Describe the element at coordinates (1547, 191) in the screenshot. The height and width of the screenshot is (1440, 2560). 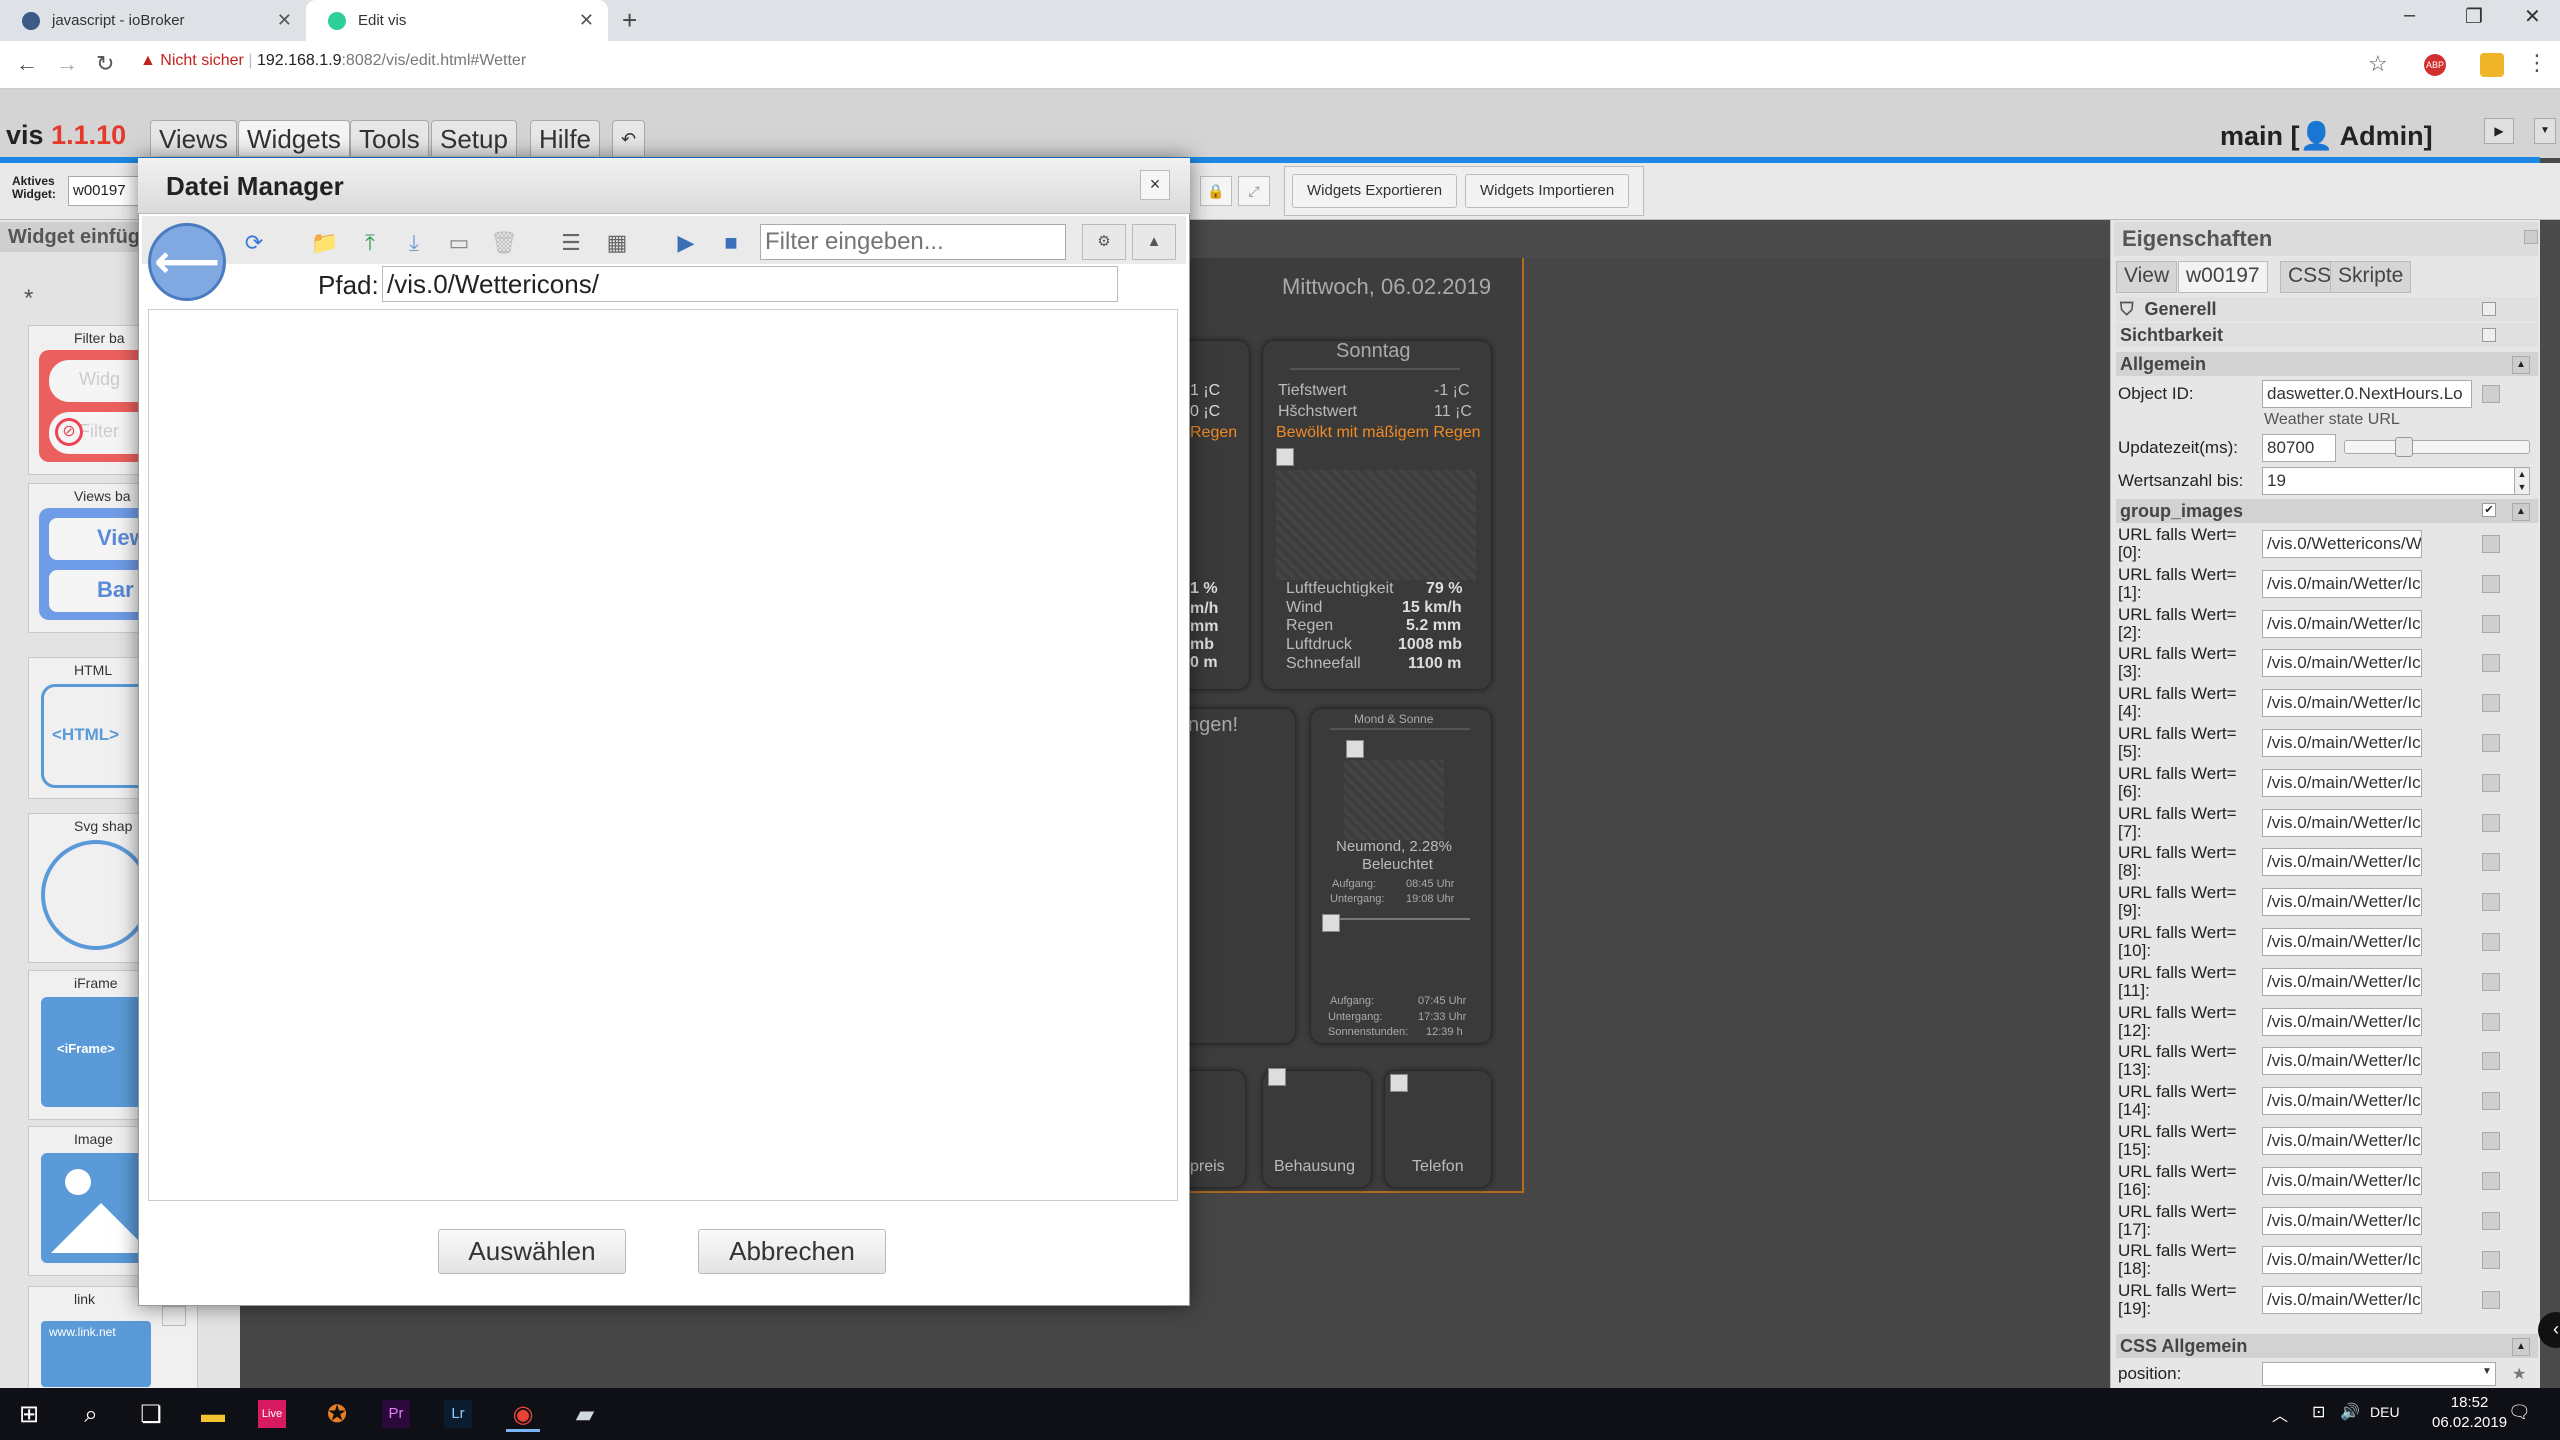
I see `widgets-import-button: Widgets Importieren` at that location.